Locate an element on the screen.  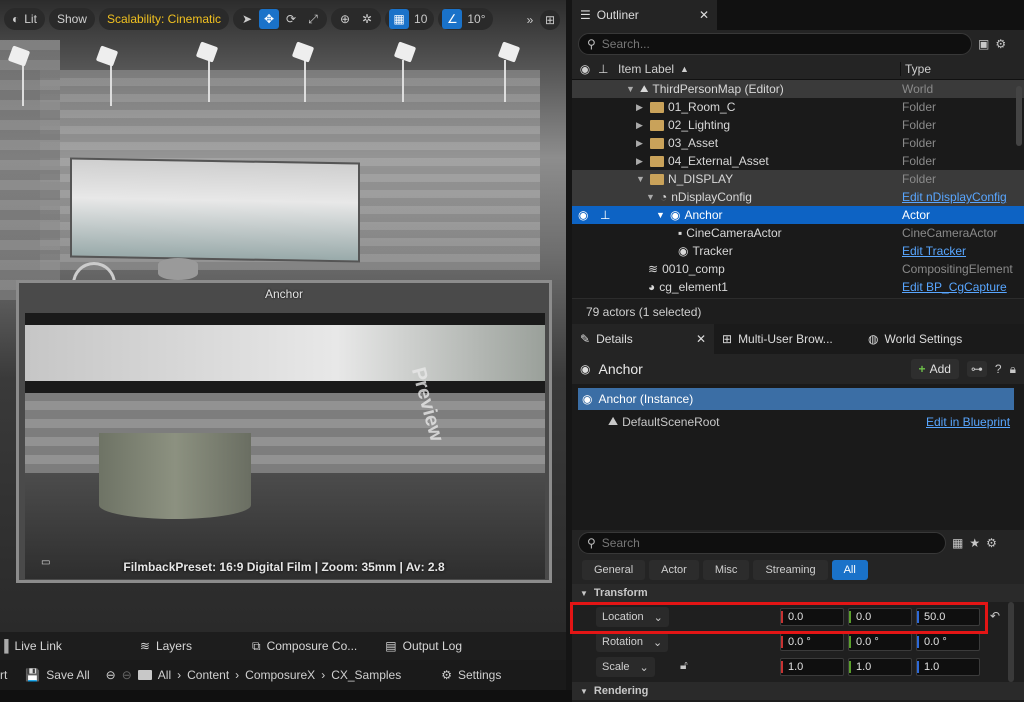
tab-layers: ≋ Layers is located at coordinates (166, 646).